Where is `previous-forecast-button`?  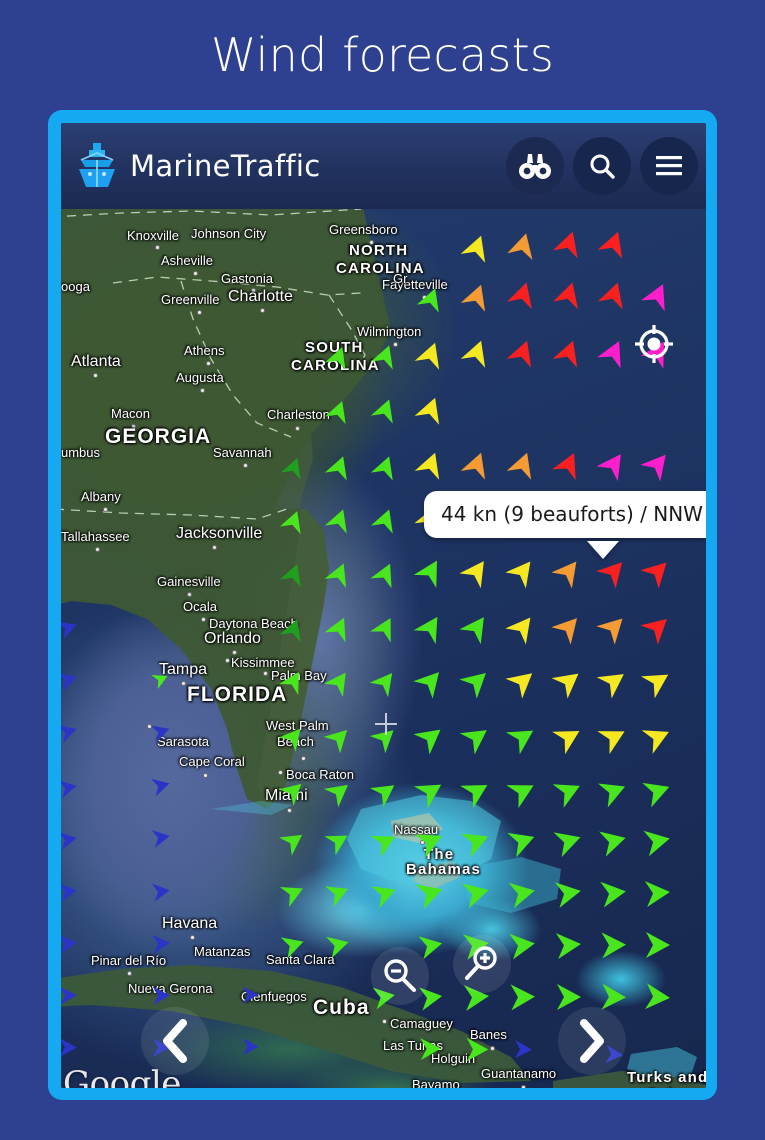
previous-forecast-button is located at coordinates (175, 1041).